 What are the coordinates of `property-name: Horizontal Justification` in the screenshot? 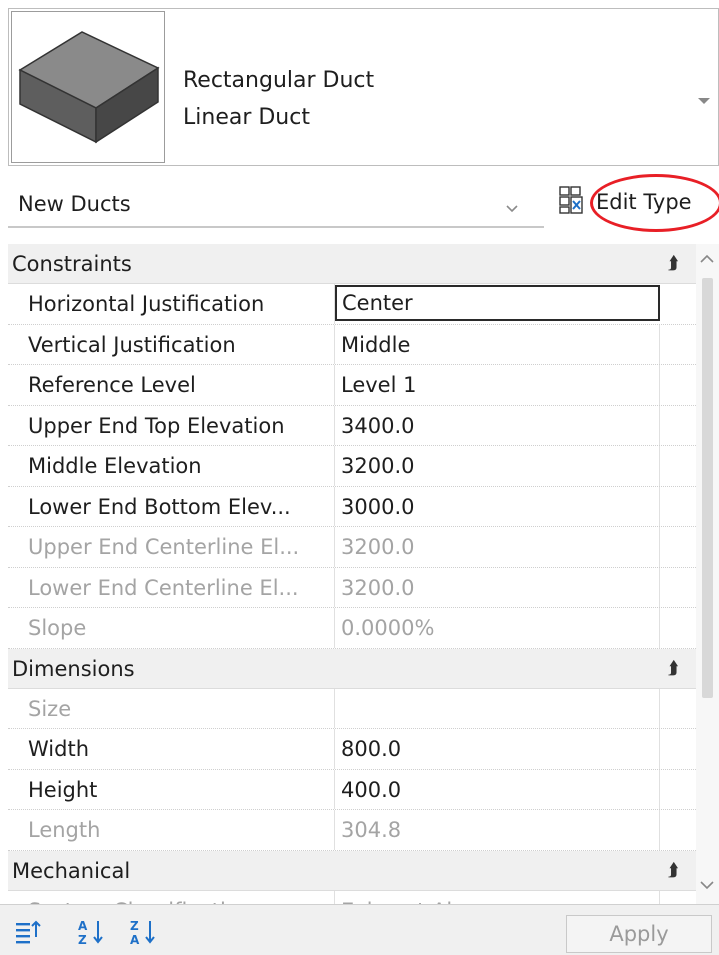 It's located at (171, 304).